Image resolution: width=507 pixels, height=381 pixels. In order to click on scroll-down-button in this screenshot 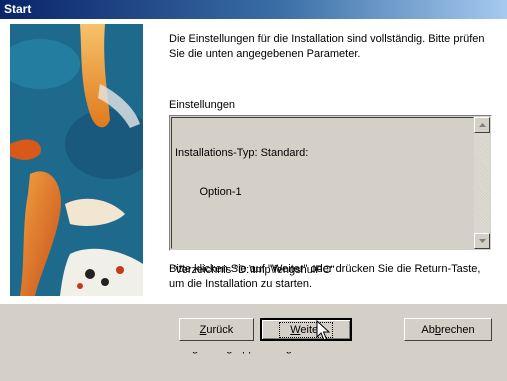, I will do `click(482, 241)`.